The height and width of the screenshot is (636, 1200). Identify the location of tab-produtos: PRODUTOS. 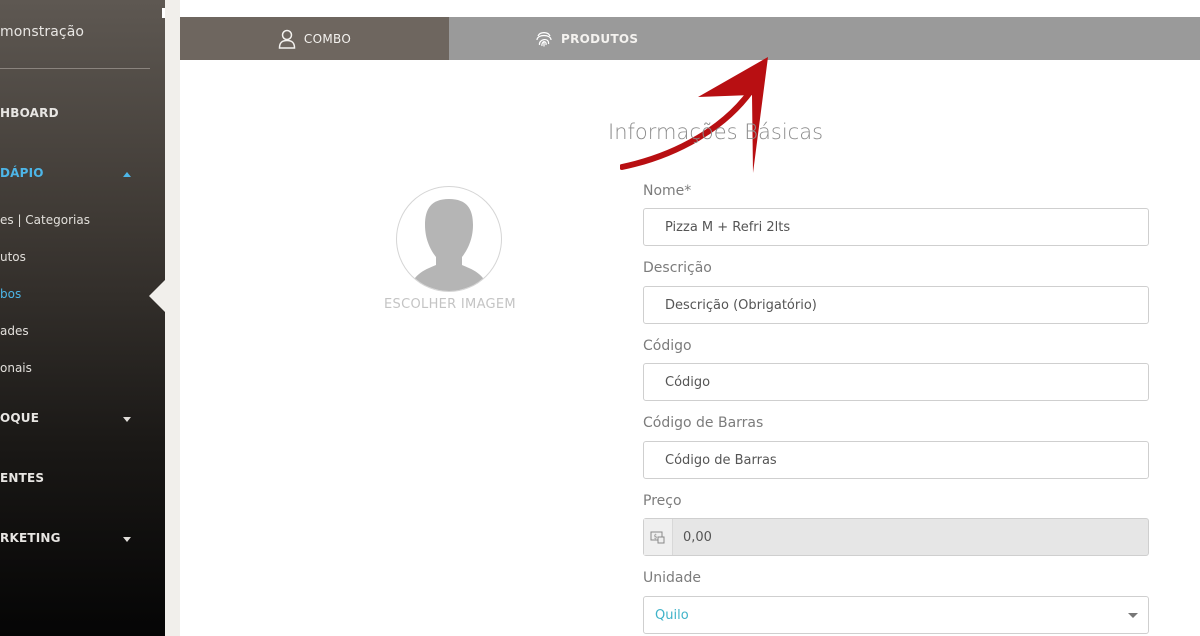
(824, 38).